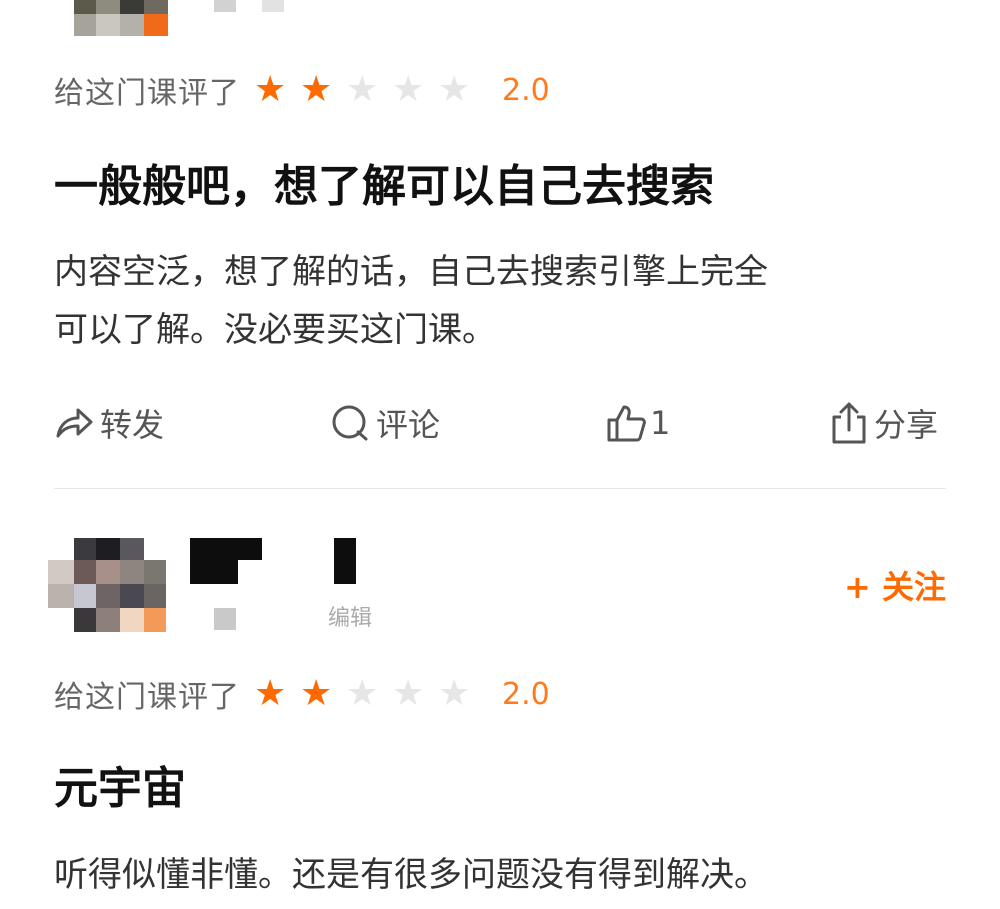  I want to click on review-title: 一般般吧，想了解可以自己去搜索, so click(384, 186).